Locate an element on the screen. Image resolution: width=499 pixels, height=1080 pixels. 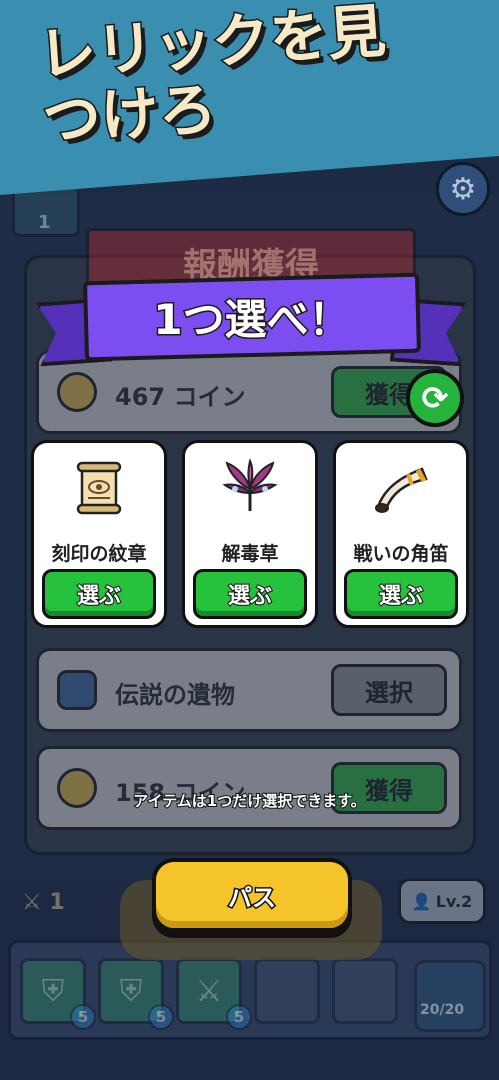
select-button: 選択 is located at coordinates (389, 690).